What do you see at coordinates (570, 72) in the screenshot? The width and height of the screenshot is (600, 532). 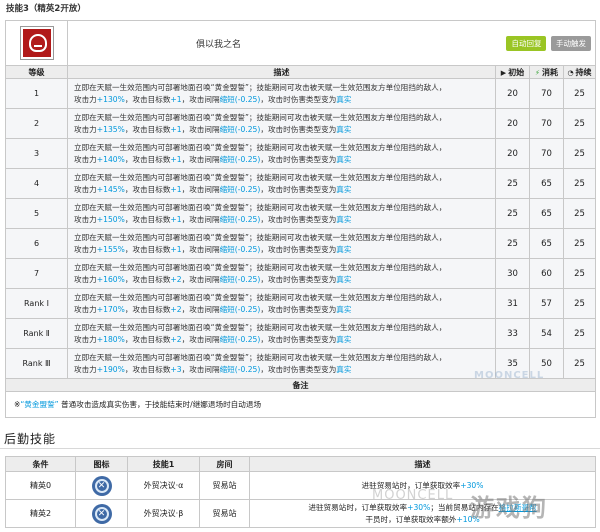 I see `clock-icon: ◔` at bounding box center [570, 72].